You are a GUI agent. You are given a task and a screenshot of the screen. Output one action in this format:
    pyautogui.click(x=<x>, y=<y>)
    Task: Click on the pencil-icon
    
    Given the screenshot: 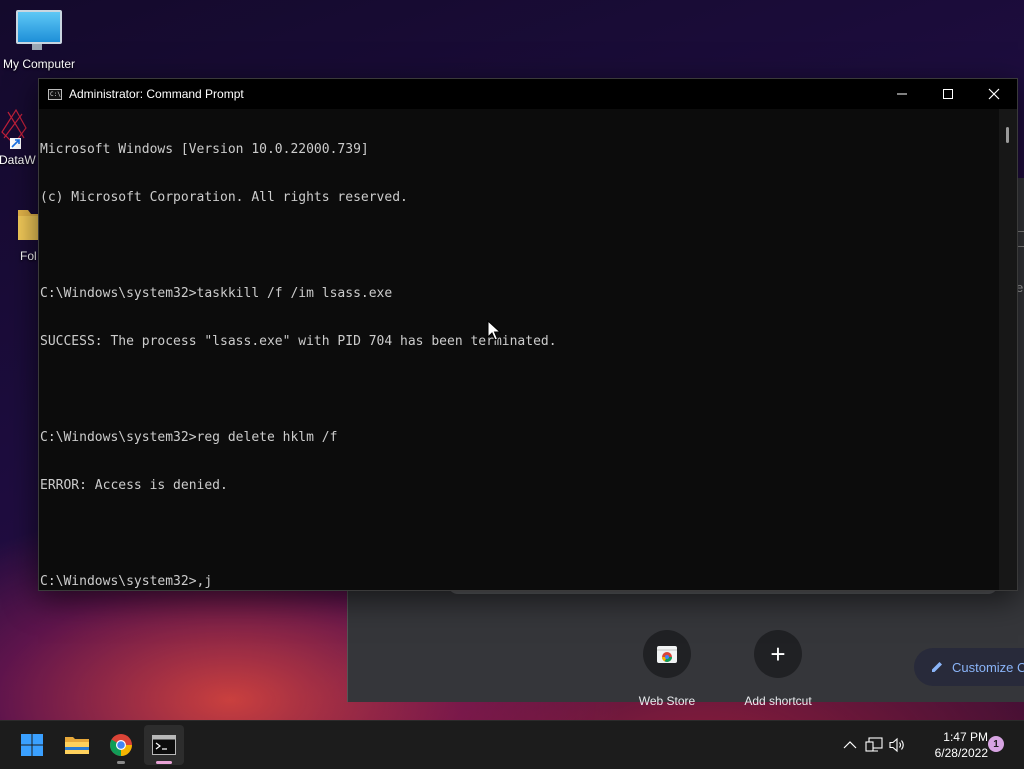 What is the action you would take?
    pyautogui.click(x=937, y=667)
    